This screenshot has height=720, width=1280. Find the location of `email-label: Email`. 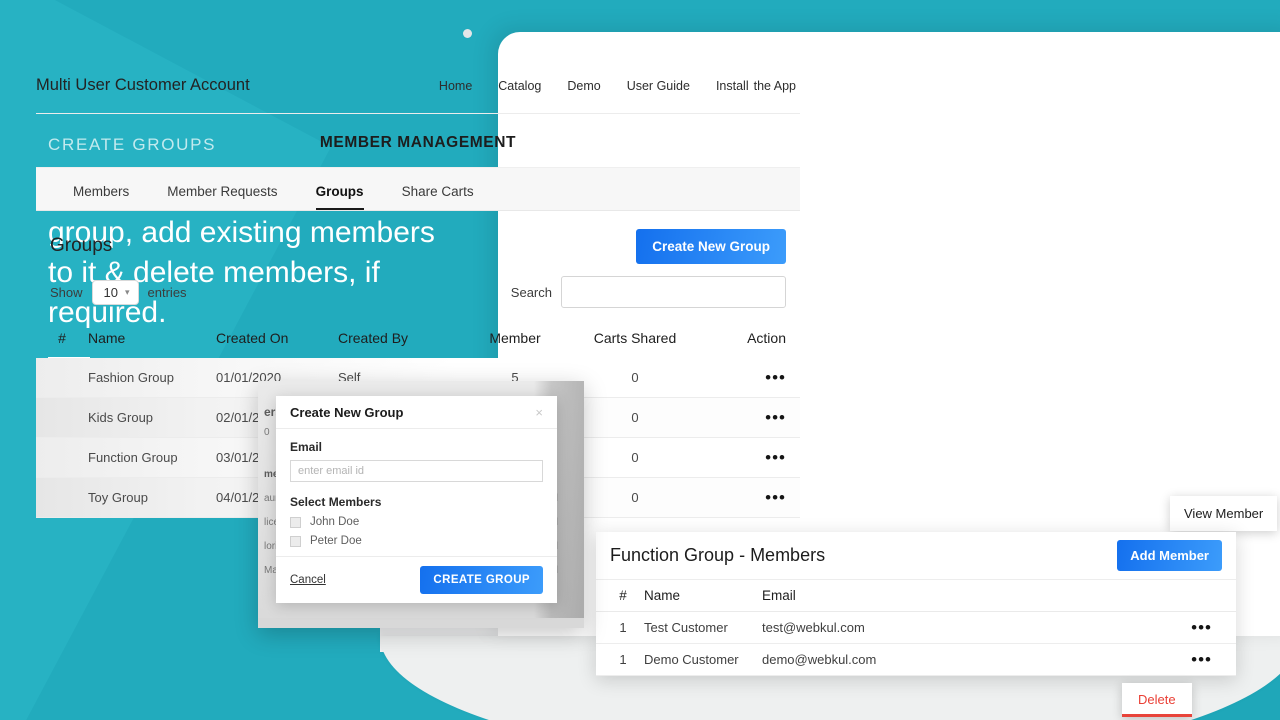

email-label: Email is located at coordinates (306, 447).